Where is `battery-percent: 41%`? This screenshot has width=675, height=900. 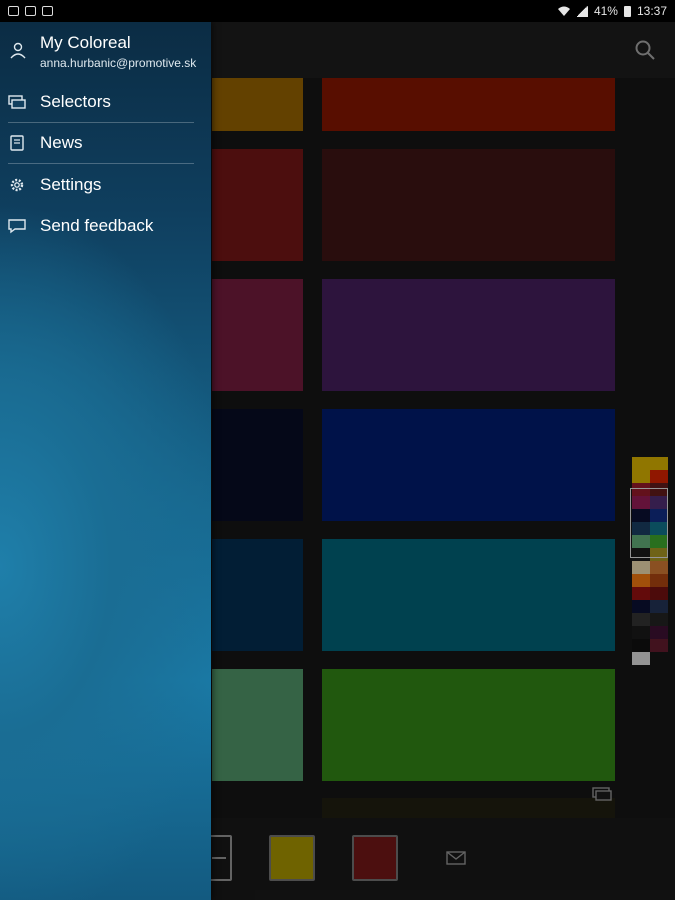 battery-percent: 41% is located at coordinates (605, 11).